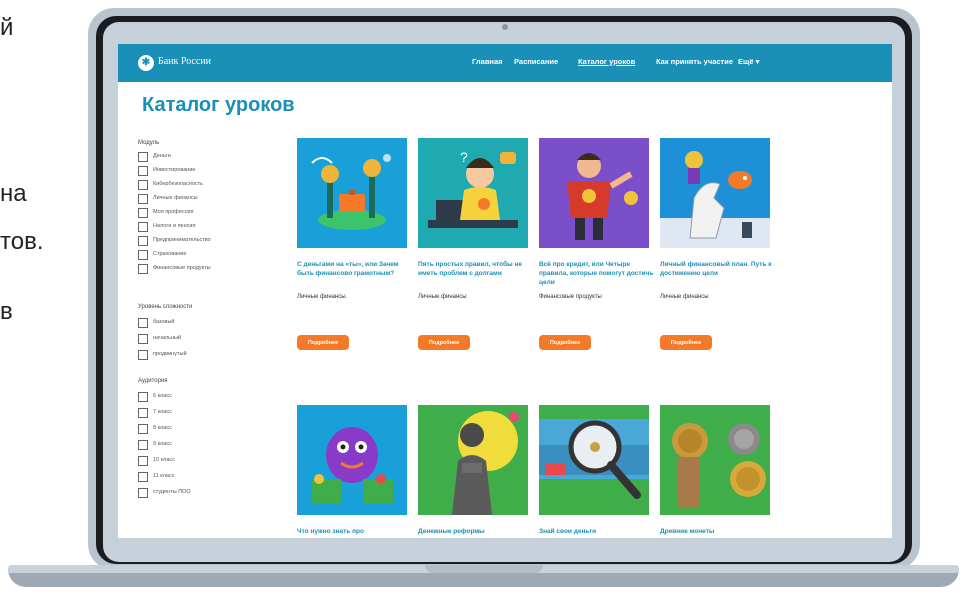  What do you see at coordinates (594, 460) in the screenshot?
I see `magnifier-banknote-illustration-icon` at bounding box center [594, 460].